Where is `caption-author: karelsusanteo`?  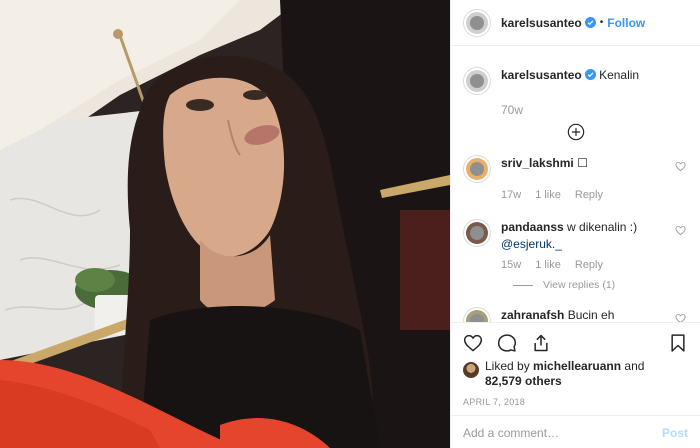 caption-author: karelsusanteo is located at coordinates (541, 75).